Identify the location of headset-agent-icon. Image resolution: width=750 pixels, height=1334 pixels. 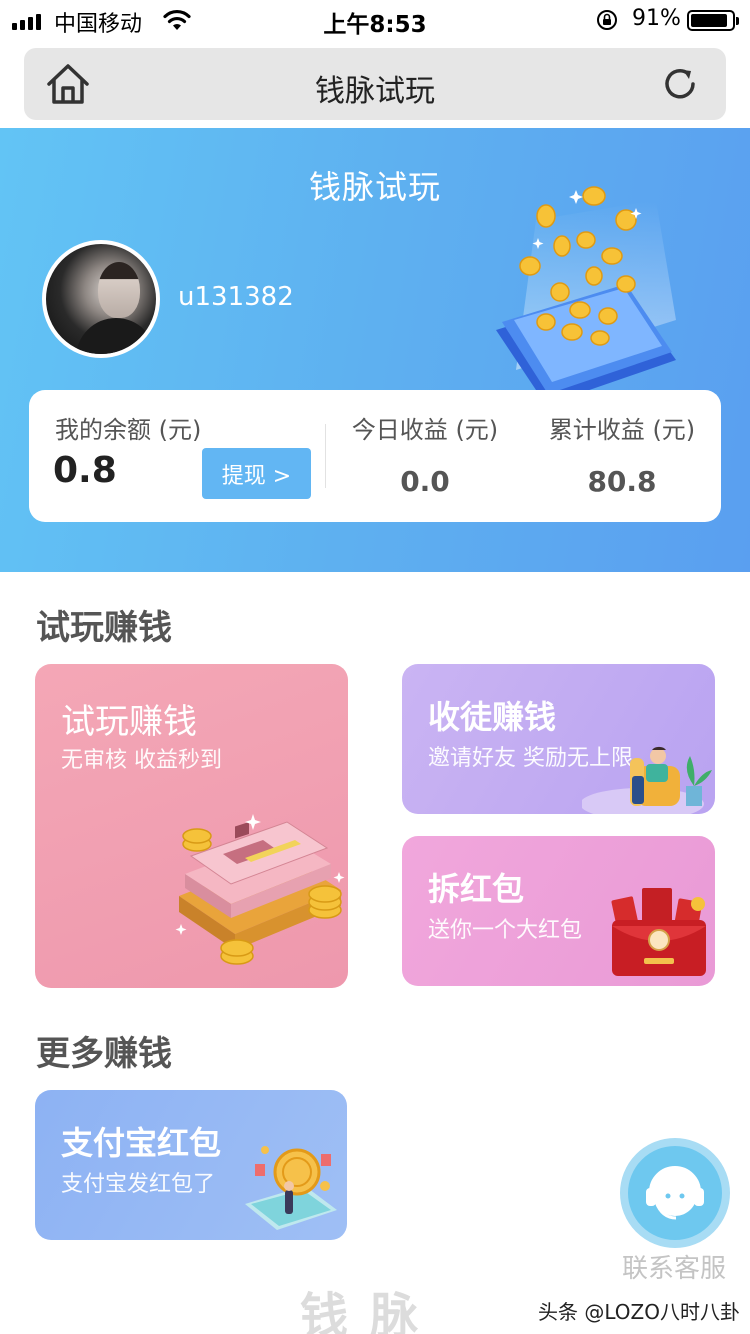
(675, 1193).